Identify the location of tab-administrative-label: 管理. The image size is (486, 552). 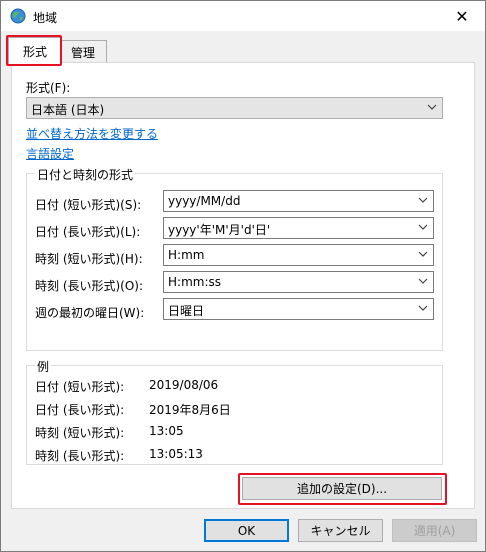
(82, 52).